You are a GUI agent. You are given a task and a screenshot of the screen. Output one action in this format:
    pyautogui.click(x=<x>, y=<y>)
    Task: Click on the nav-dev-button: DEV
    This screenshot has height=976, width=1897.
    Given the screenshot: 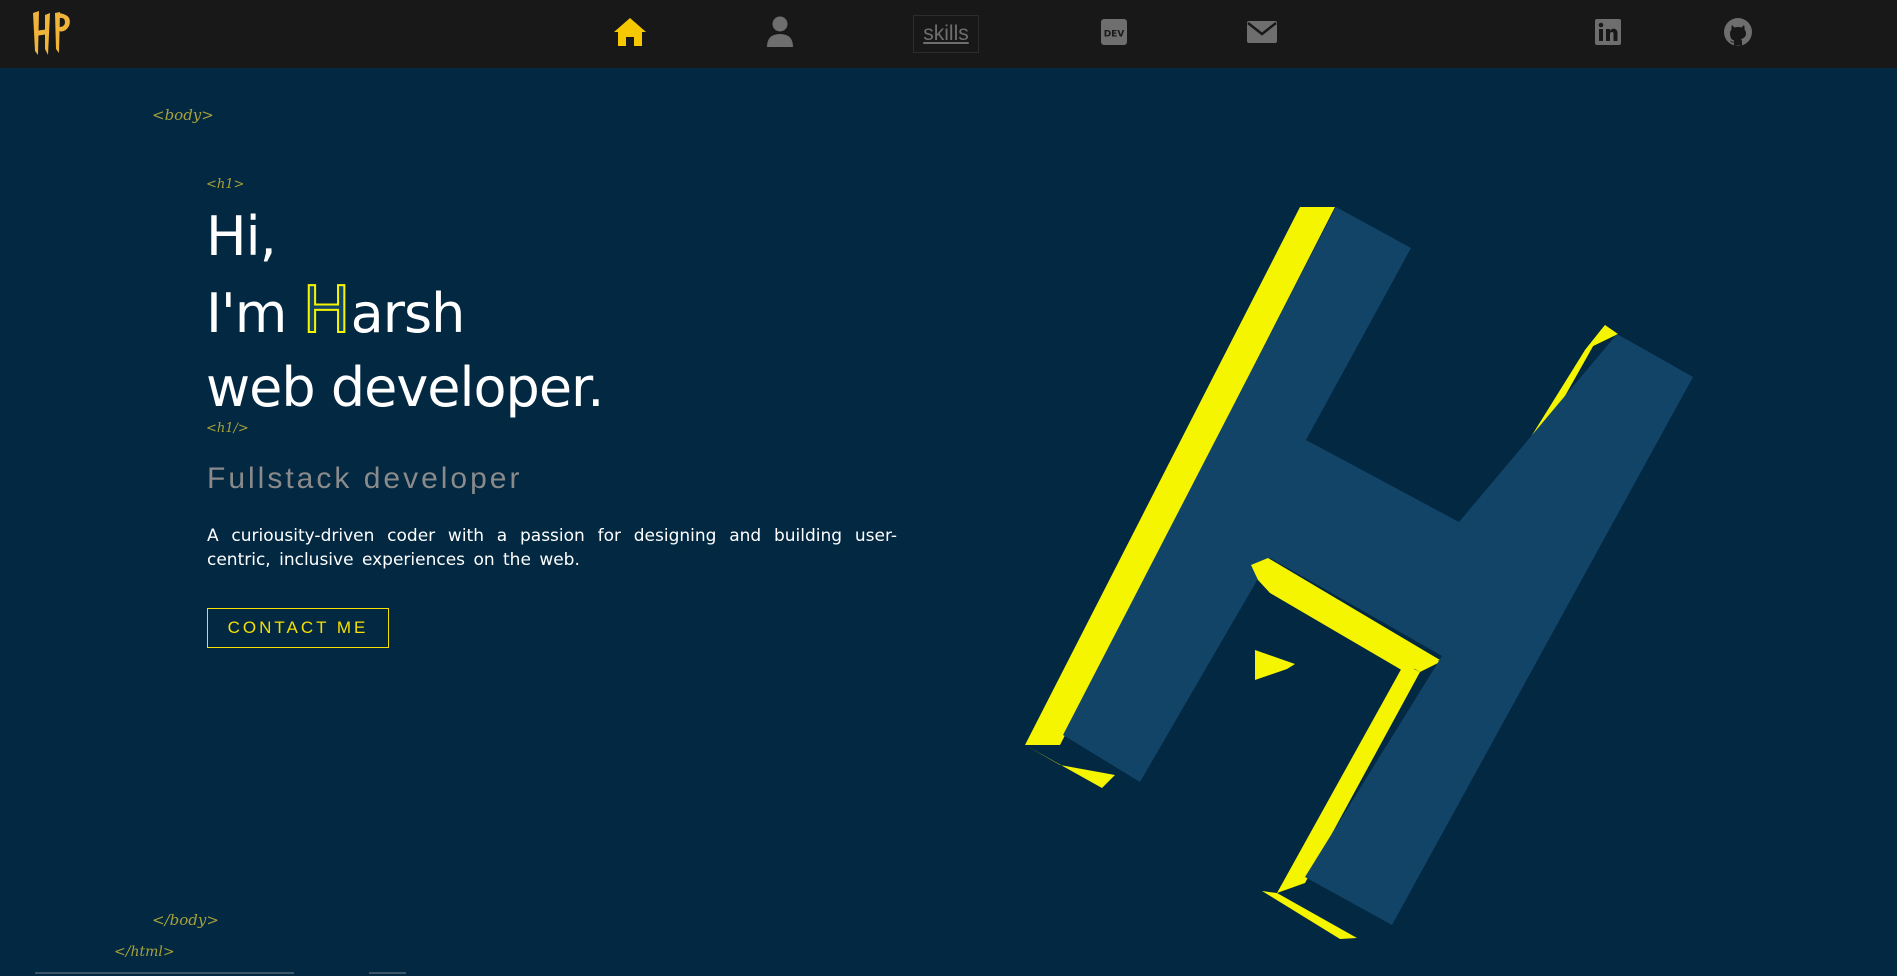 What is the action you would take?
    pyautogui.click(x=1114, y=32)
    